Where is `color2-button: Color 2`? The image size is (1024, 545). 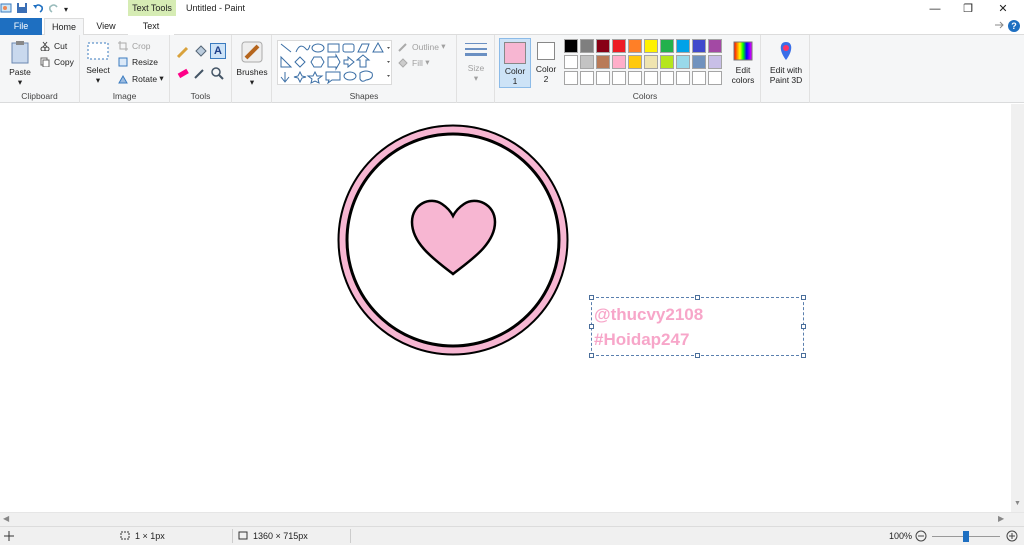 color2-button: Color 2 is located at coordinates (546, 61).